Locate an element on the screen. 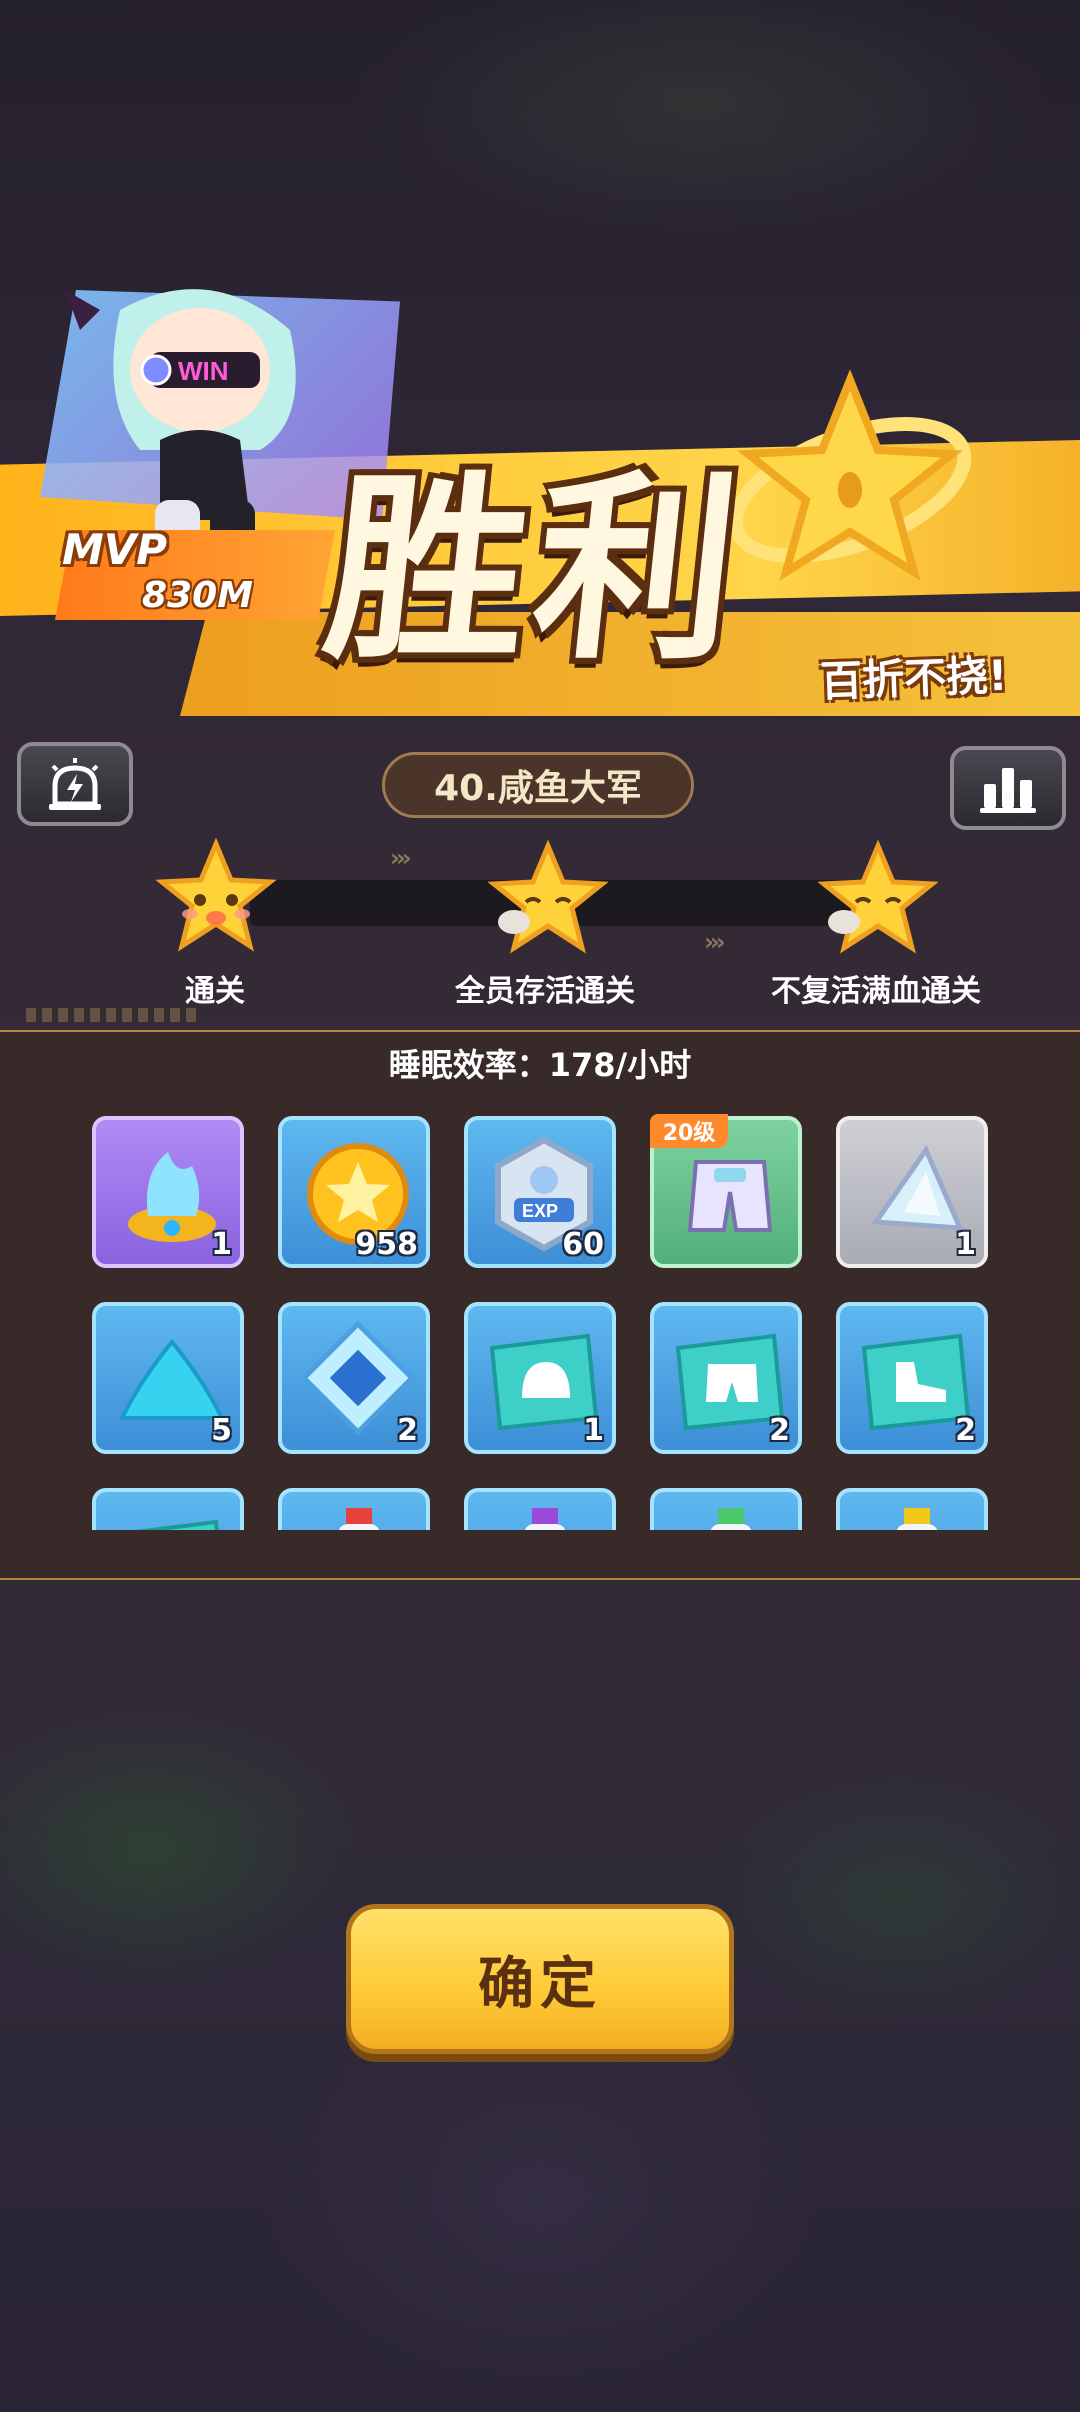 The image size is (1080, 2412). confirm-button: 确定 is located at coordinates (540, 1979).